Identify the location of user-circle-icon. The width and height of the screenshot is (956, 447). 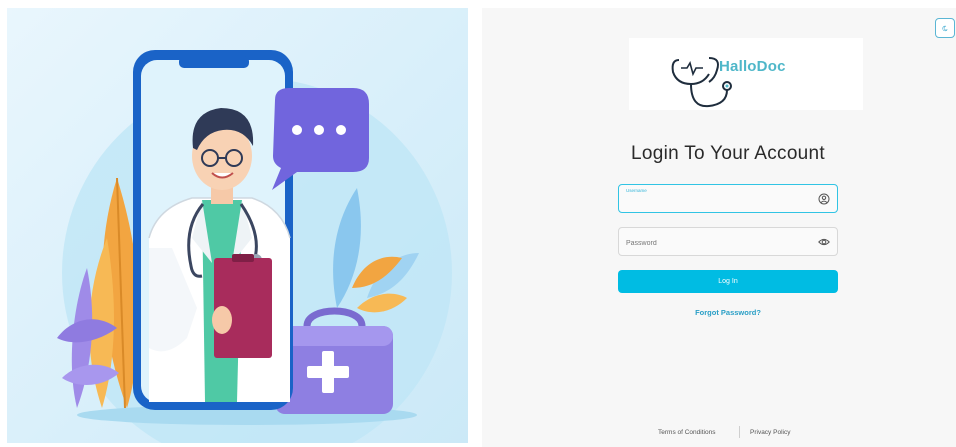
(824, 199).